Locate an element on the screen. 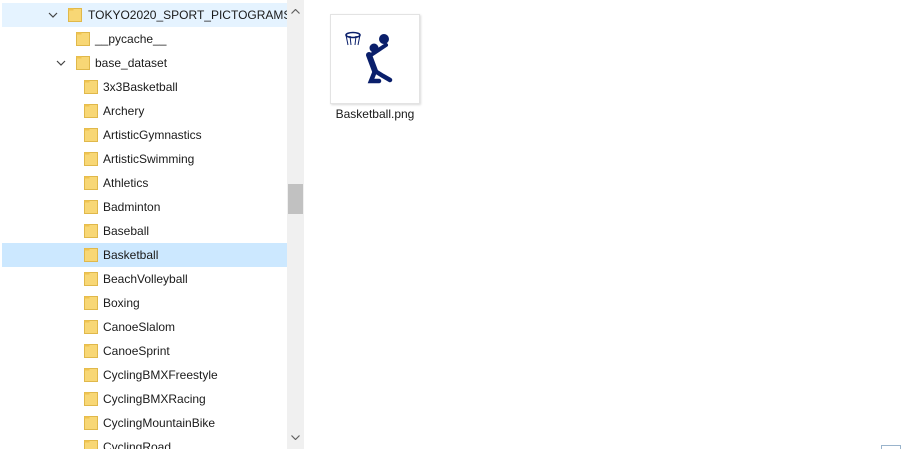  tree-item-label: Boxing is located at coordinates (121, 303).